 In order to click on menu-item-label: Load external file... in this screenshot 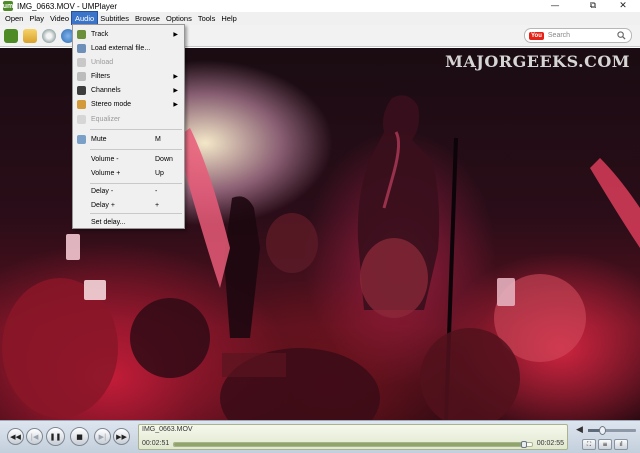, I will do `click(121, 48)`.